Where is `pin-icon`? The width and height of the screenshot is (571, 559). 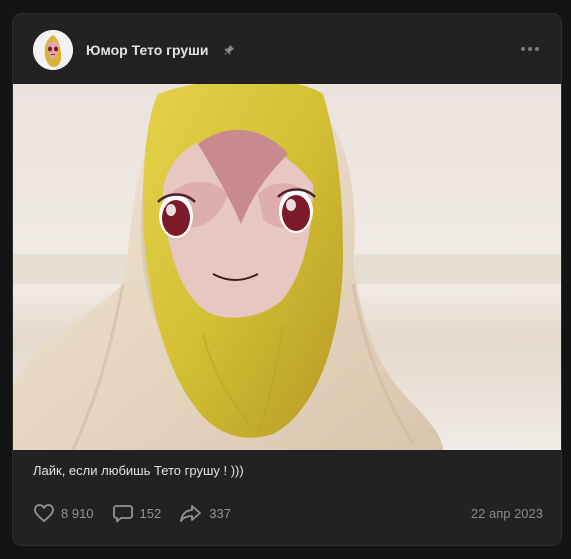 pin-icon is located at coordinates (229, 49).